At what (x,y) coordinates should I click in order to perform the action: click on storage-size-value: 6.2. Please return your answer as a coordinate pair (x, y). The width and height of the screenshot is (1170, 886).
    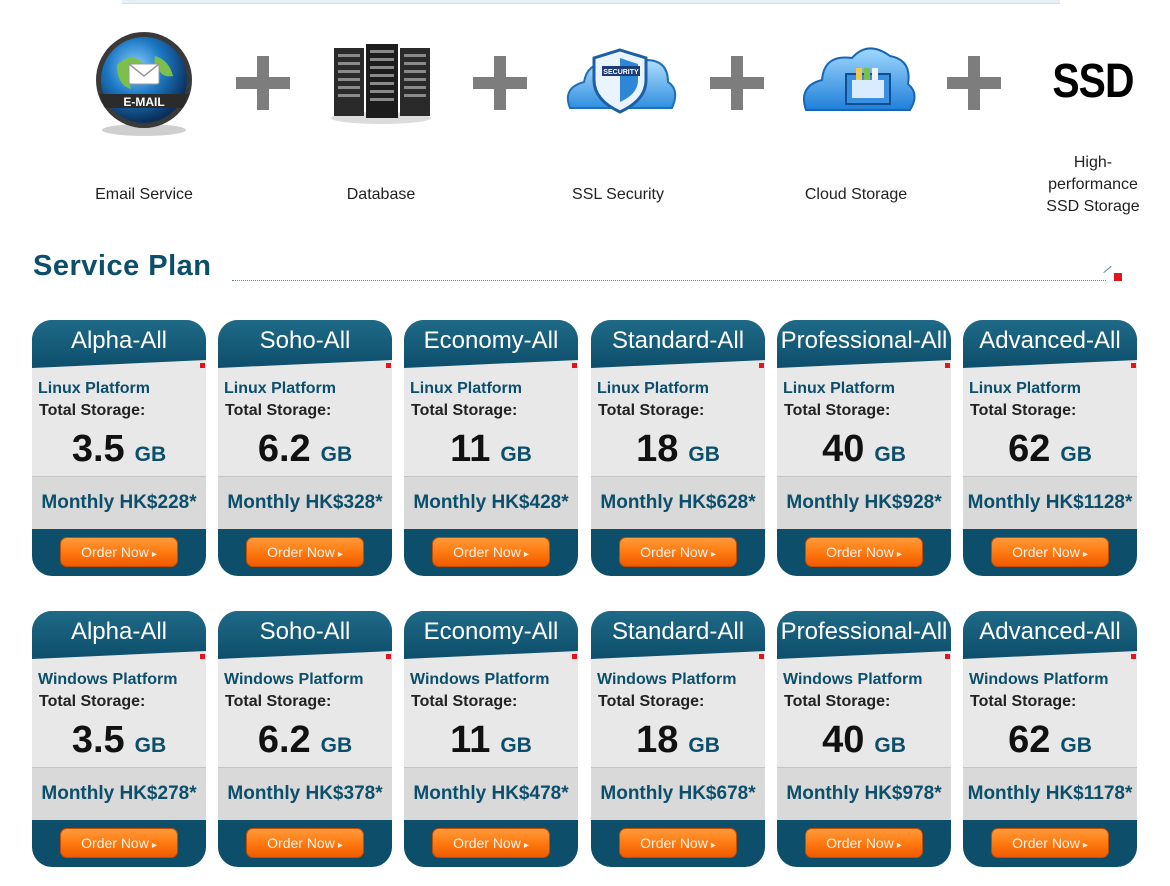
    Looking at the image, I should click on (284, 449).